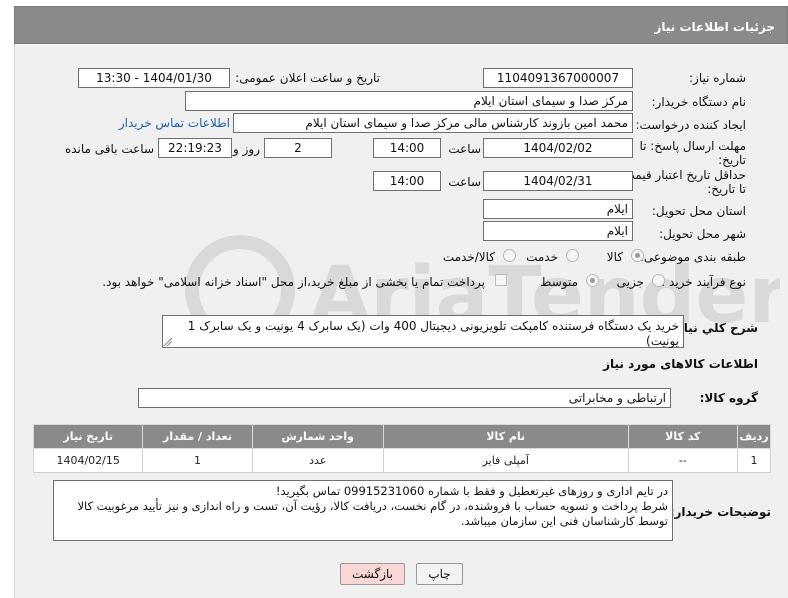 This screenshot has height=598, width=788. I want to click on announce-datetime-field: 1404/01/30 - 13:30, so click(154, 78).